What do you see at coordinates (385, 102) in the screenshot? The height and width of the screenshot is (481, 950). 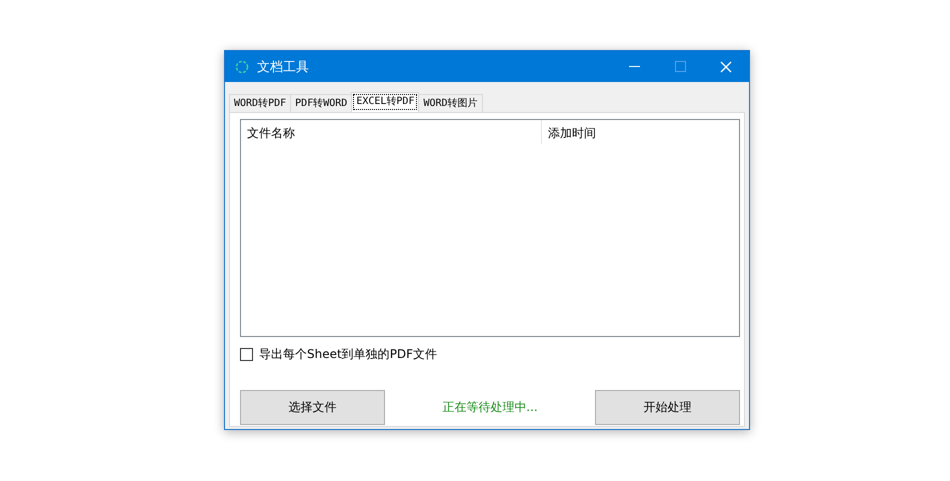 I see `tab: EXCEL转PDF` at bounding box center [385, 102].